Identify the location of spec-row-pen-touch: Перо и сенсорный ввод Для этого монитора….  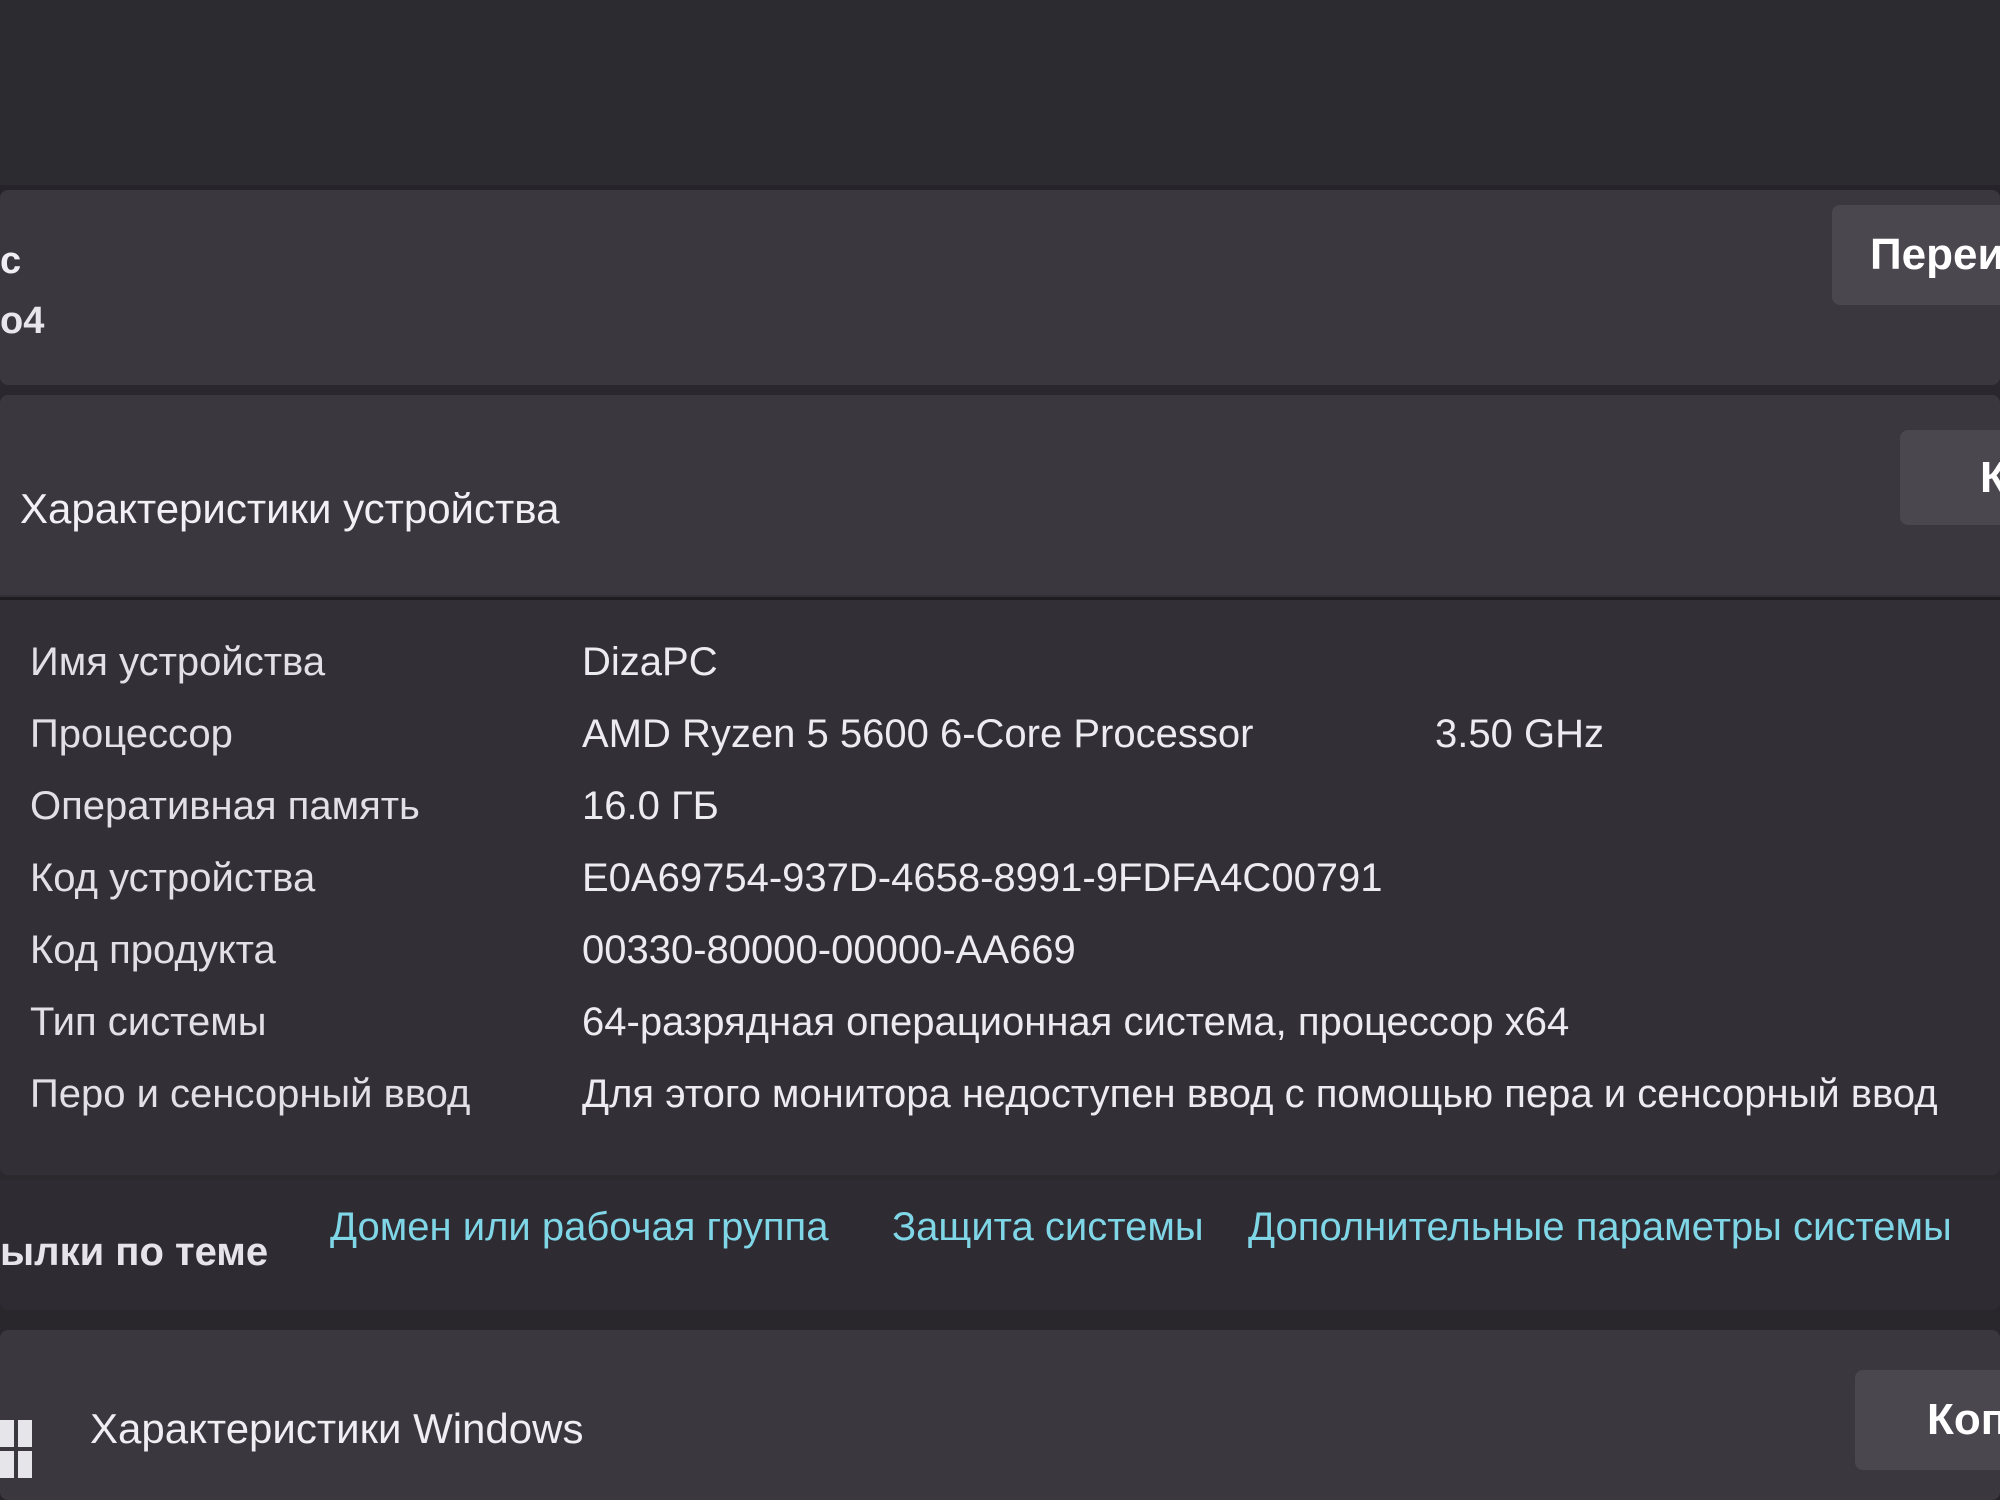
(1015, 1108).